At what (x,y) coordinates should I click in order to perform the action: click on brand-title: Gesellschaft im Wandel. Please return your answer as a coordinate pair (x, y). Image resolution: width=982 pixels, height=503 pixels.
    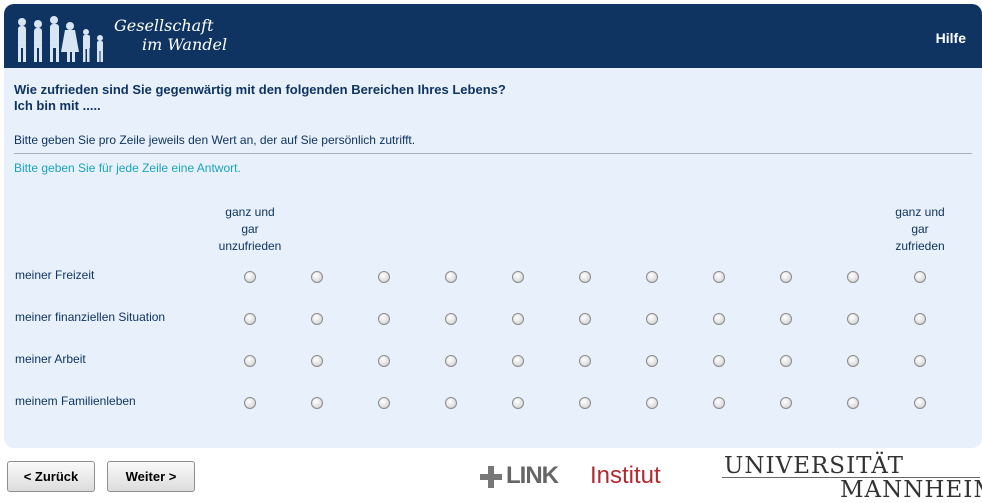
    Looking at the image, I should click on (170, 35).